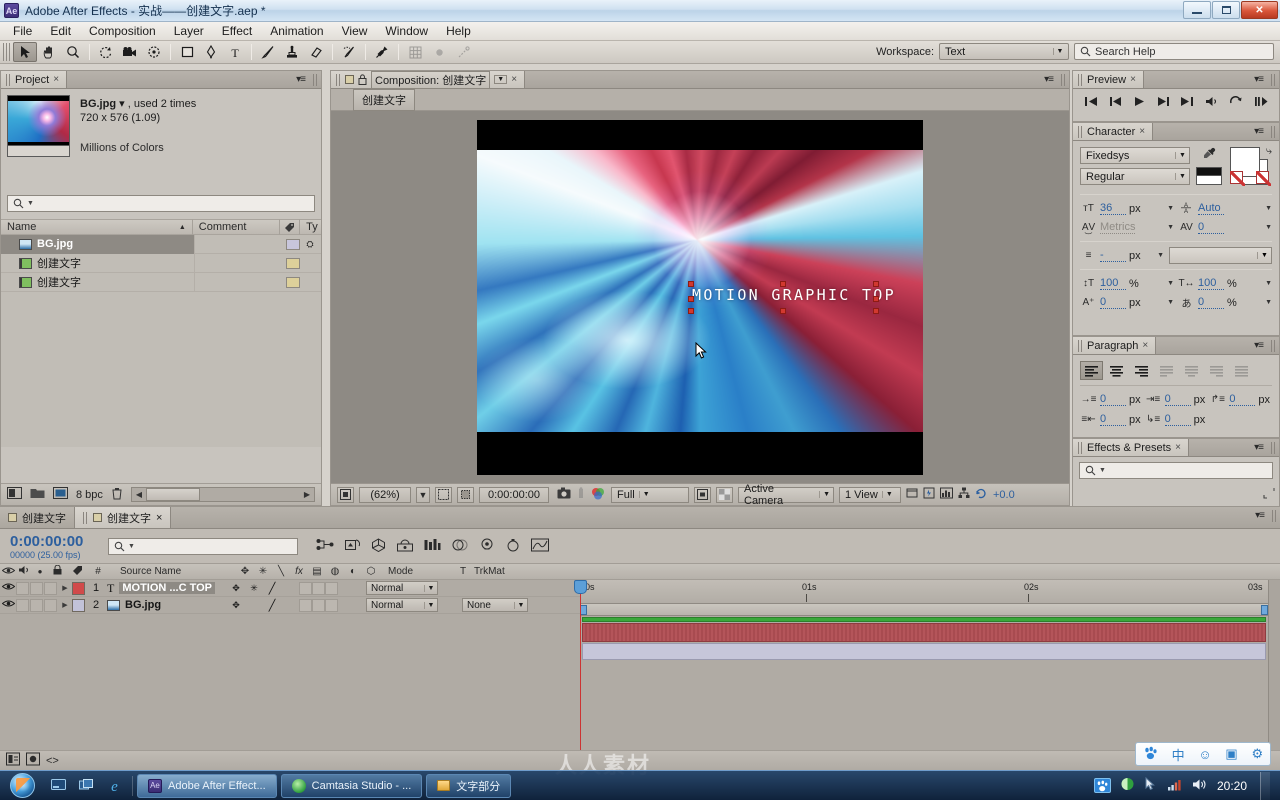  I want to click on effects-search-input: ▼, so click(1176, 470).